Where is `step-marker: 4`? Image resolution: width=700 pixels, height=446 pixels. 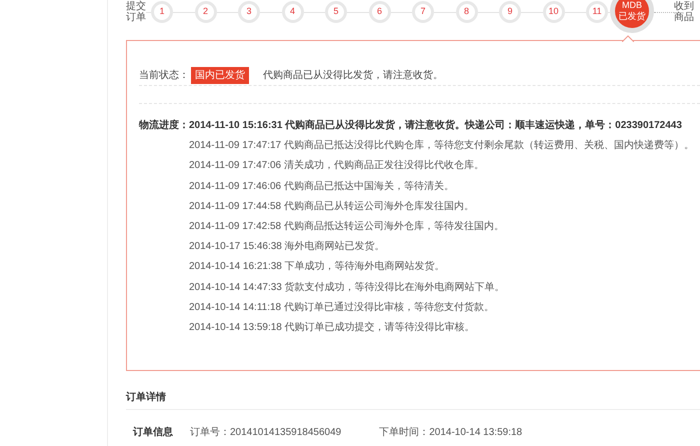 step-marker: 4 is located at coordinates (293, 12).